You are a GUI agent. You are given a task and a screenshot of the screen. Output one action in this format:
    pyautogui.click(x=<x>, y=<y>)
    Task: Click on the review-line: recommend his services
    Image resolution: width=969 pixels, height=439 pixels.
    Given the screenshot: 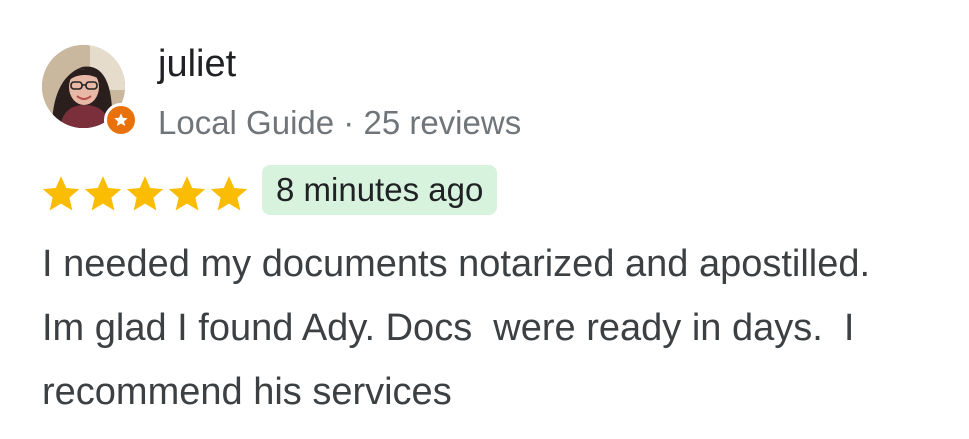 What is the action you would take?
    pyautogui.click(x=247, y=392)
    